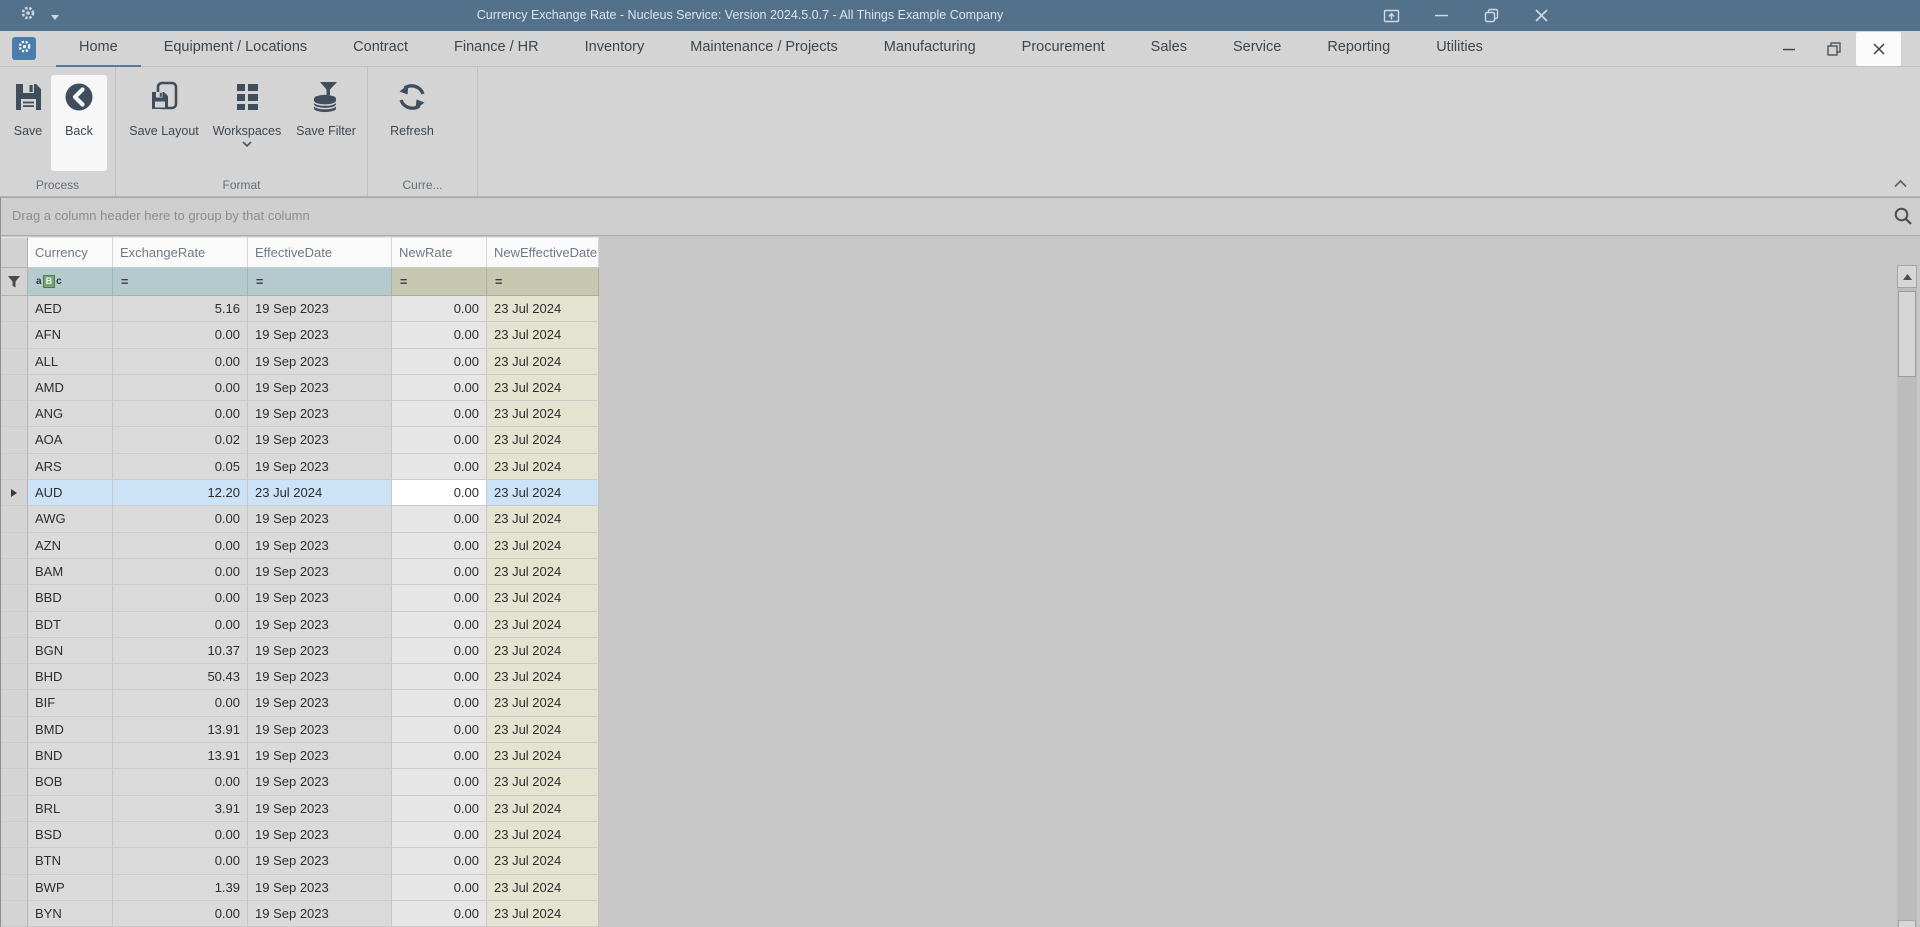  Describe the element at coordinates (300, 335) in the screenshot. I see `grid-row-afn: AFN 0.00 19 Sep 2023 0.00 23 Jul 2024` at that location.